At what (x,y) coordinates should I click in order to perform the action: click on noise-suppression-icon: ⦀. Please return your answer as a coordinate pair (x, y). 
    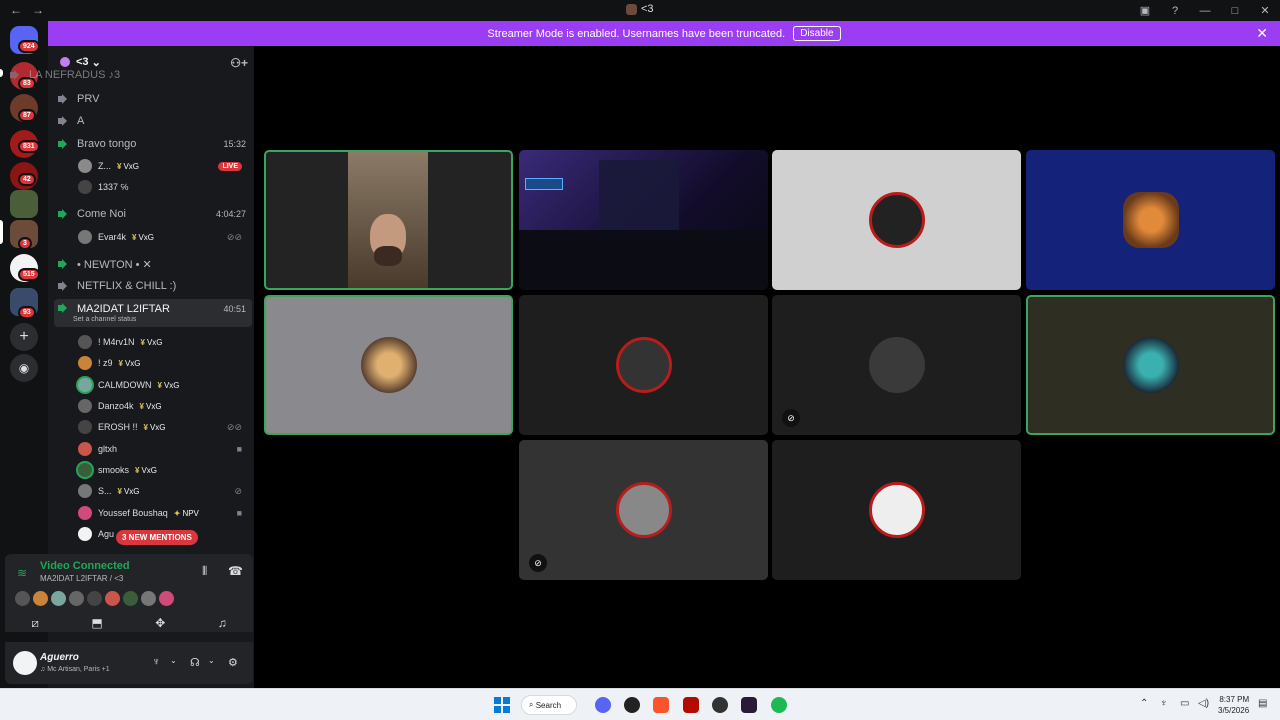
    Looking at the image, I should click on (204, 571).